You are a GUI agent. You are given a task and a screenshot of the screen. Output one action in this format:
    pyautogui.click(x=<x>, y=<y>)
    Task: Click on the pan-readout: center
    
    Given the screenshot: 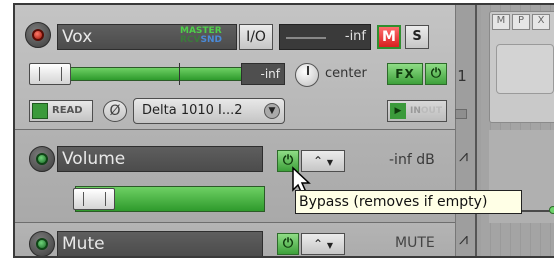 What is the action you would take?
    pyautogui.click(x=346, y=73)
    